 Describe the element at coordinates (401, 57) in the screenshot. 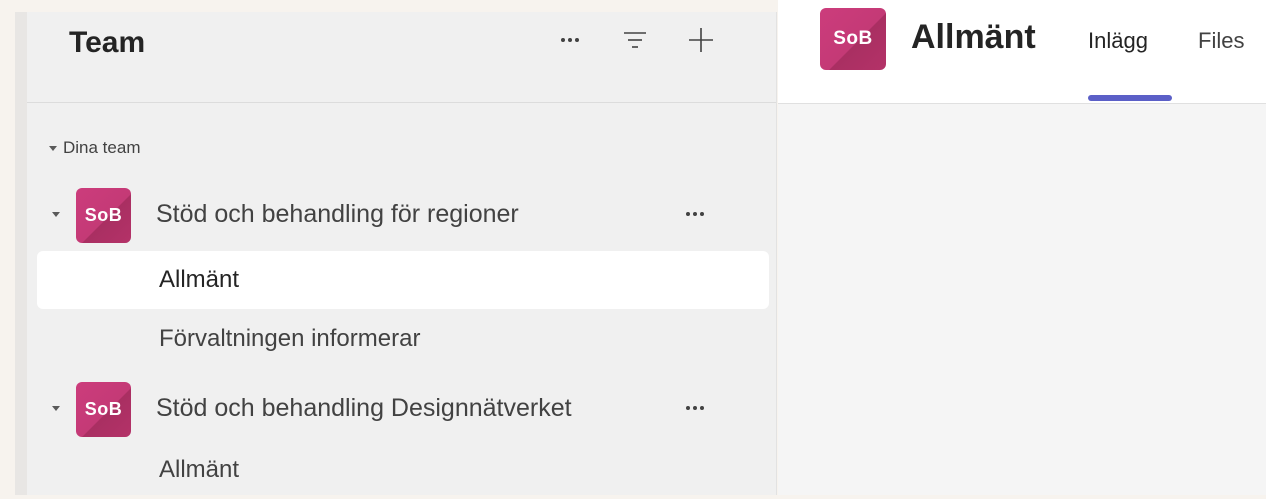

I see `sidebar-header: Team` at that location.